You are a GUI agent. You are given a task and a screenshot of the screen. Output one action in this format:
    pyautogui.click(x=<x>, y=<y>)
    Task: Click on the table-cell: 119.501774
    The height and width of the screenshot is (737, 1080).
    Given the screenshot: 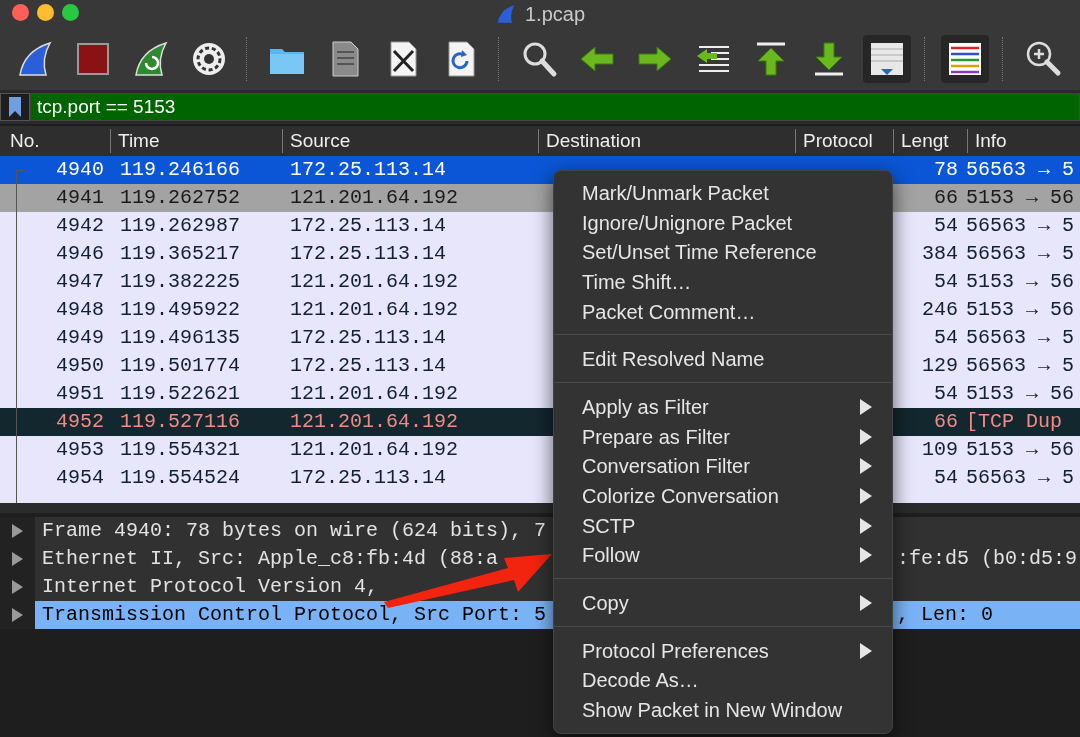 What is the action you would take?
    pyautogui.click(x=180, y=365)
    